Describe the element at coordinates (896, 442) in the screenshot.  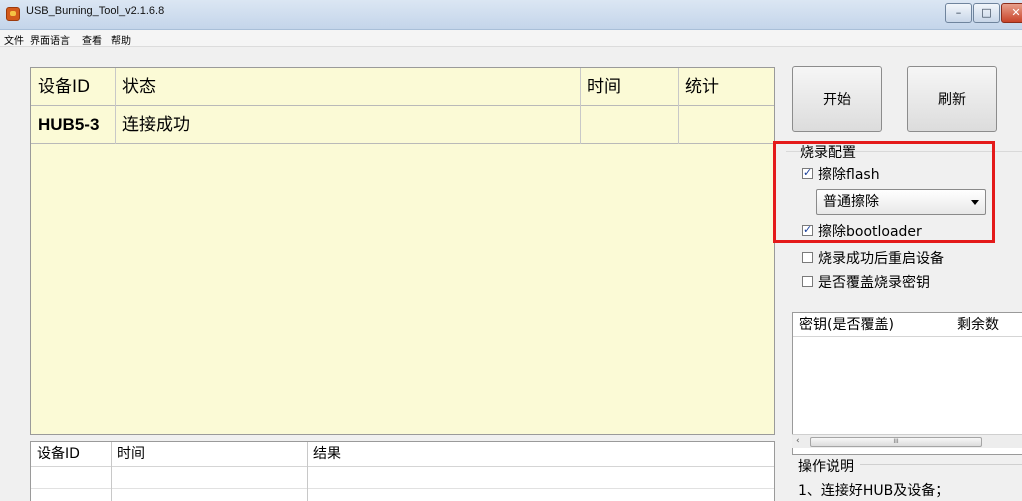
I see `scroll-thumb: III` at that location.